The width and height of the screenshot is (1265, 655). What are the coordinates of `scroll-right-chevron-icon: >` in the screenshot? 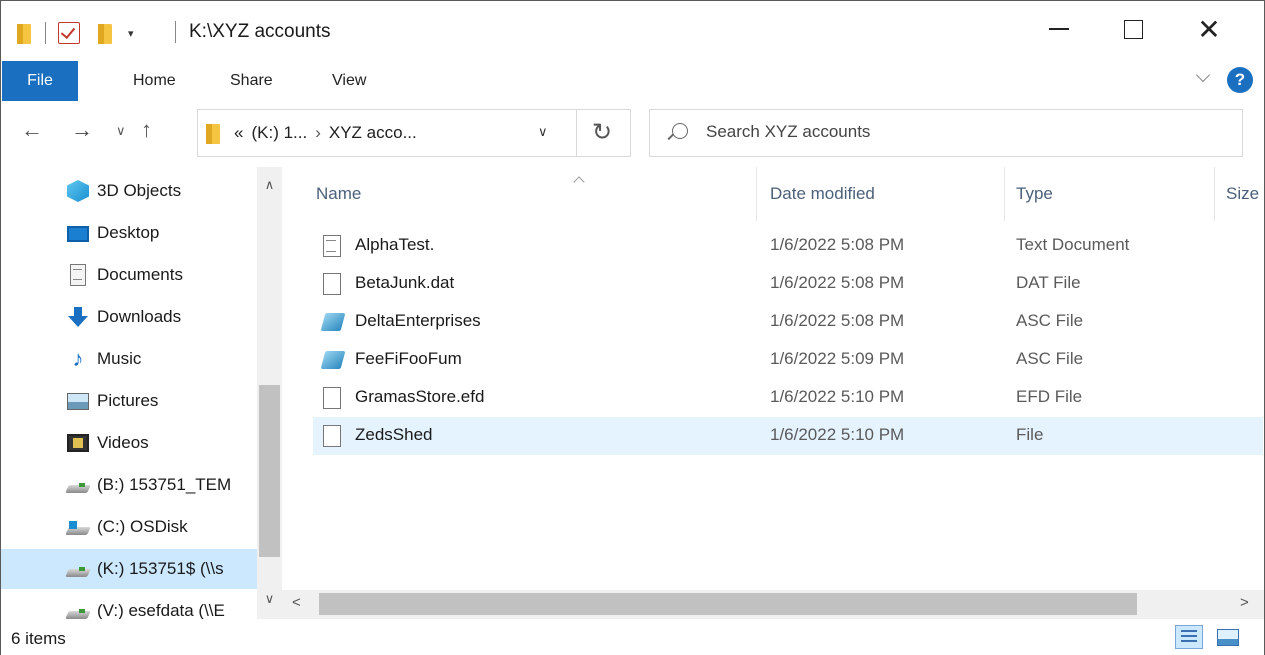 It's located at (1244, 602).